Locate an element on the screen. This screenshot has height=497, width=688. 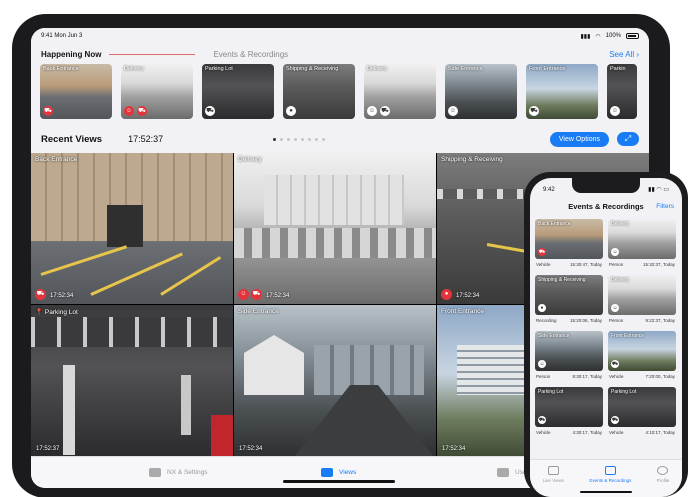
door-shape is located at coordinates (125, 226).